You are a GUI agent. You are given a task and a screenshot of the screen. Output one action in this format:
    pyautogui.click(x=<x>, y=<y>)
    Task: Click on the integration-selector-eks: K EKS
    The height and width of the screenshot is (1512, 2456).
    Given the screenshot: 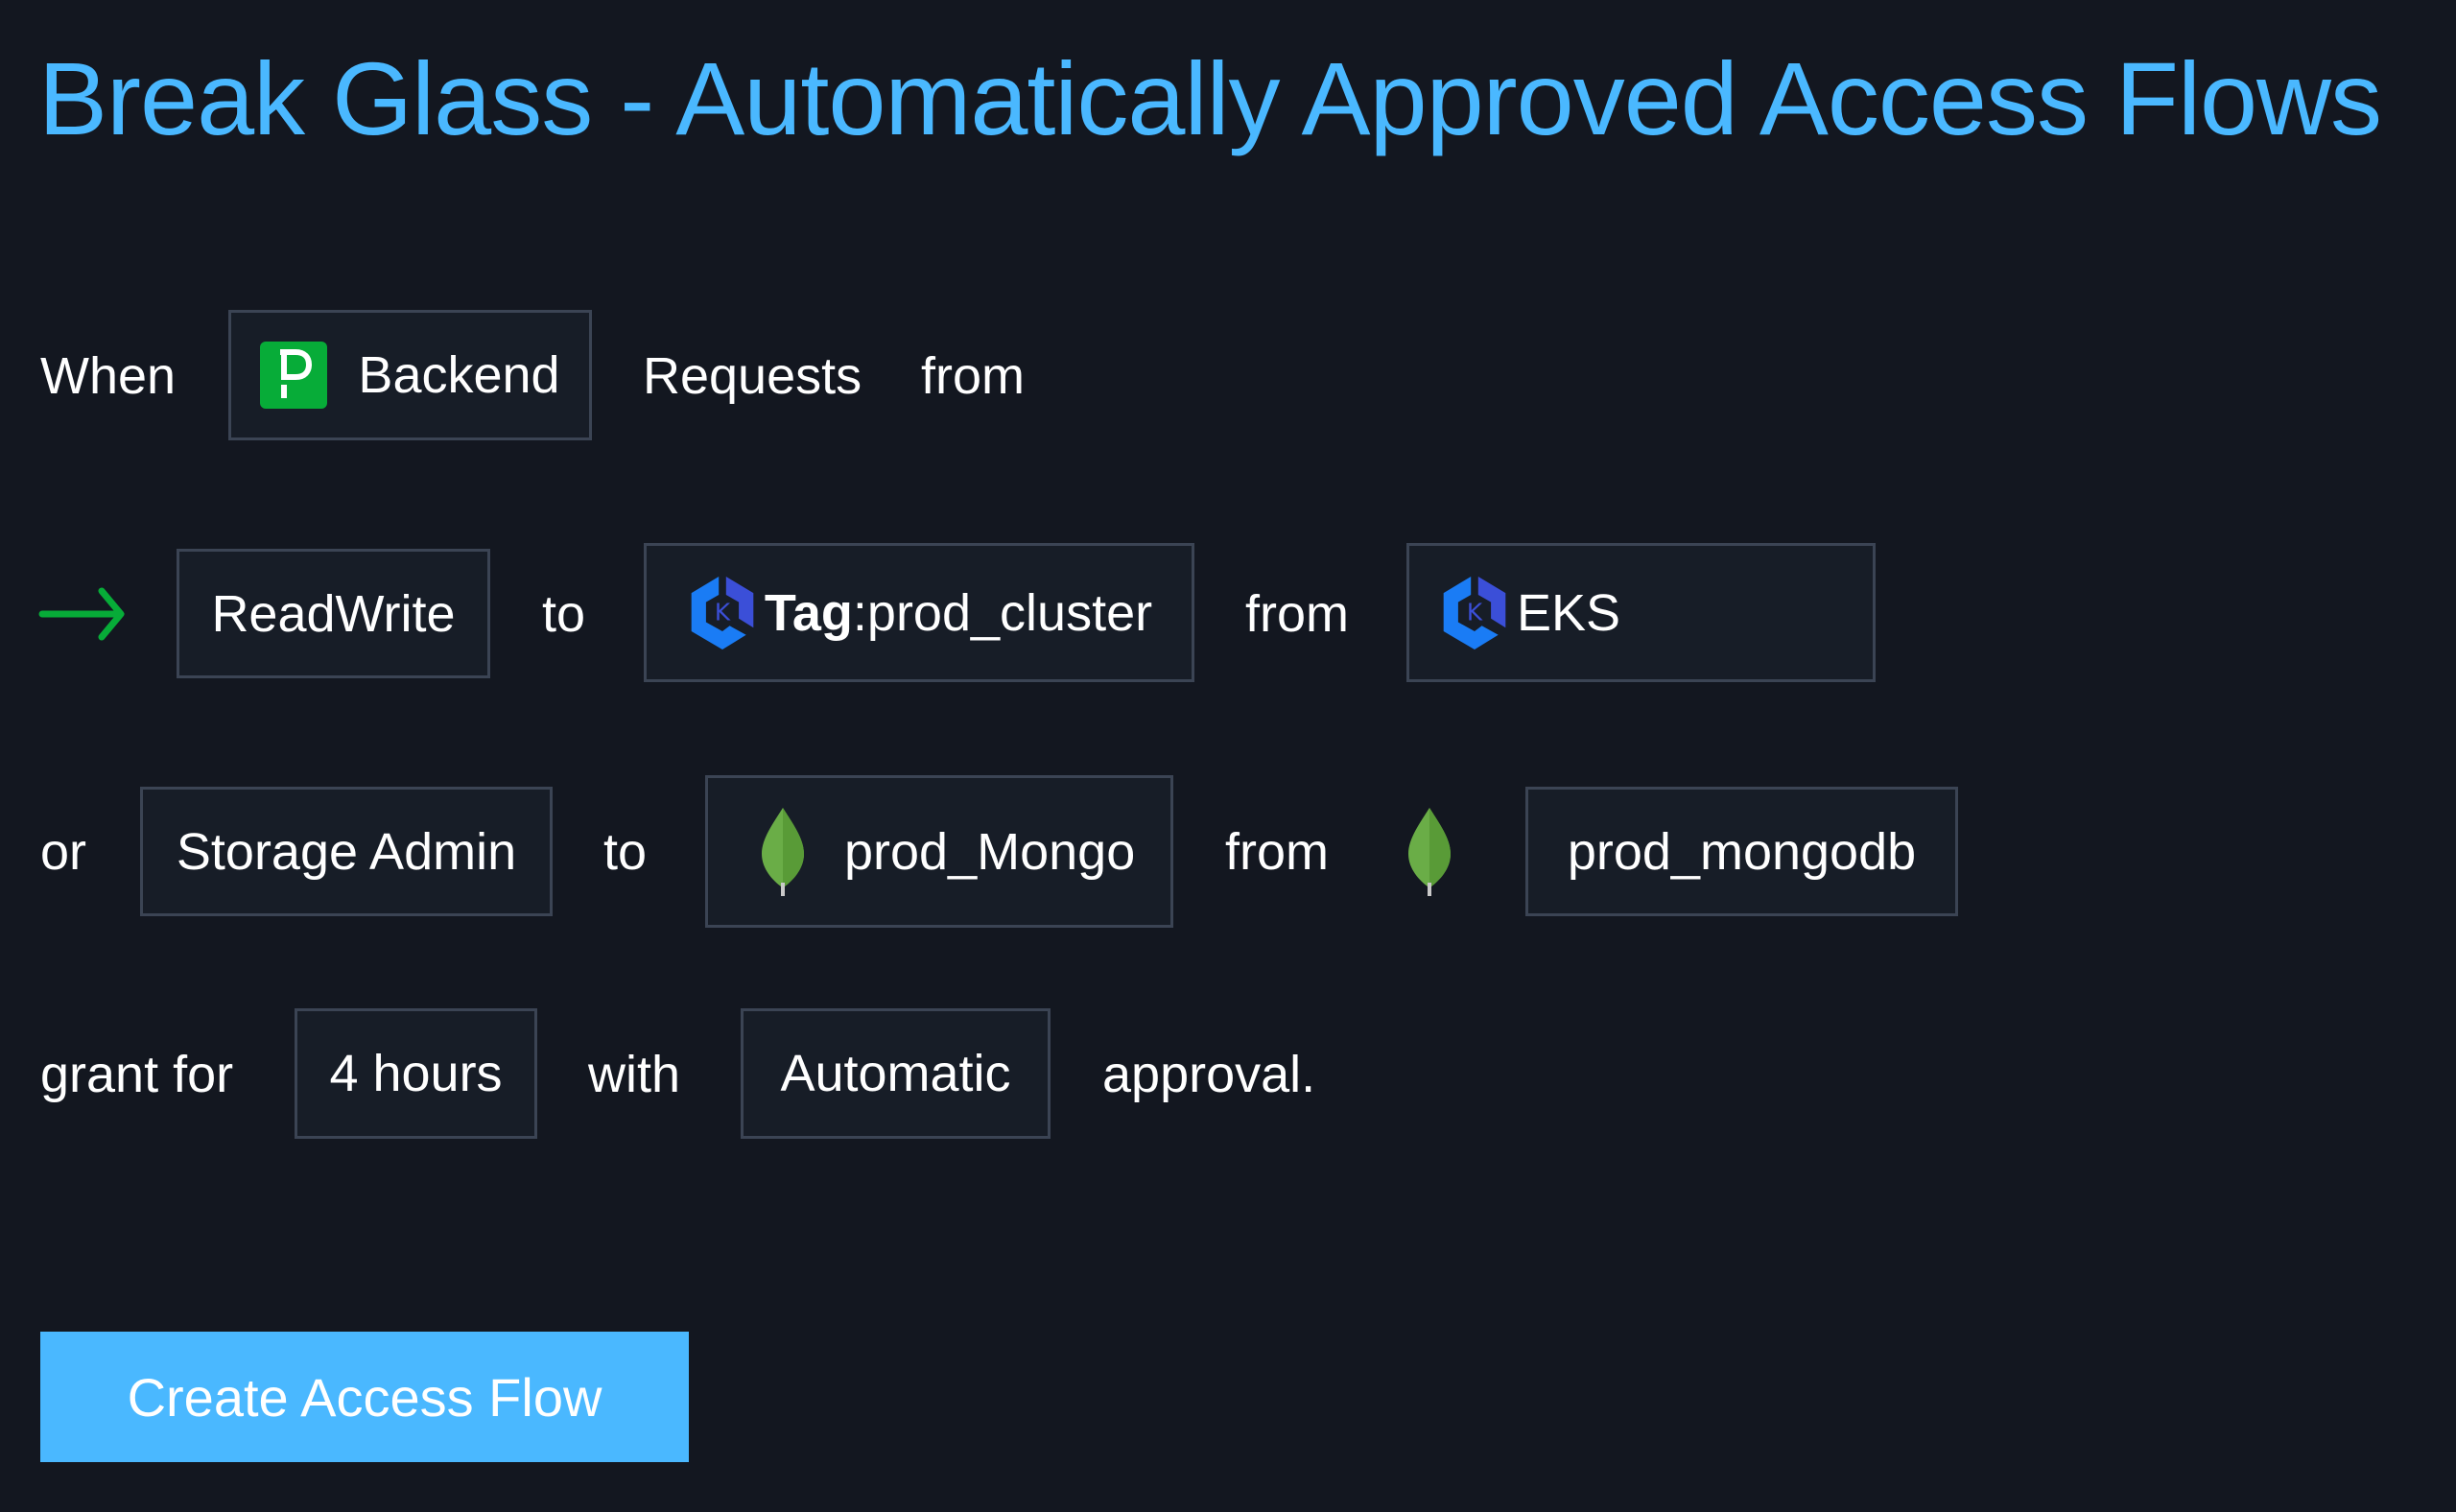 What is the action you would take?
    pyautogui.click(x=1641, y=612)
    